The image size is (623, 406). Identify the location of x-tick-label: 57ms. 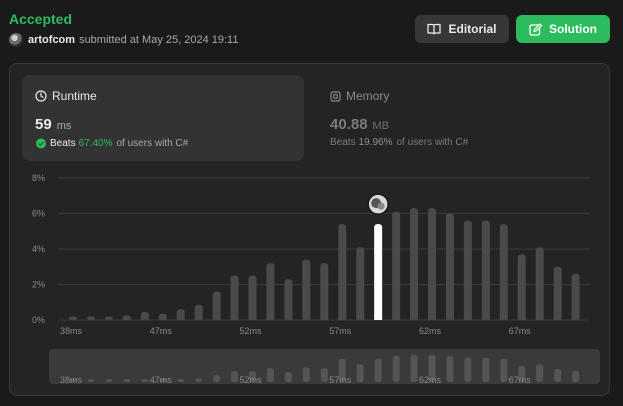
(340, 331).